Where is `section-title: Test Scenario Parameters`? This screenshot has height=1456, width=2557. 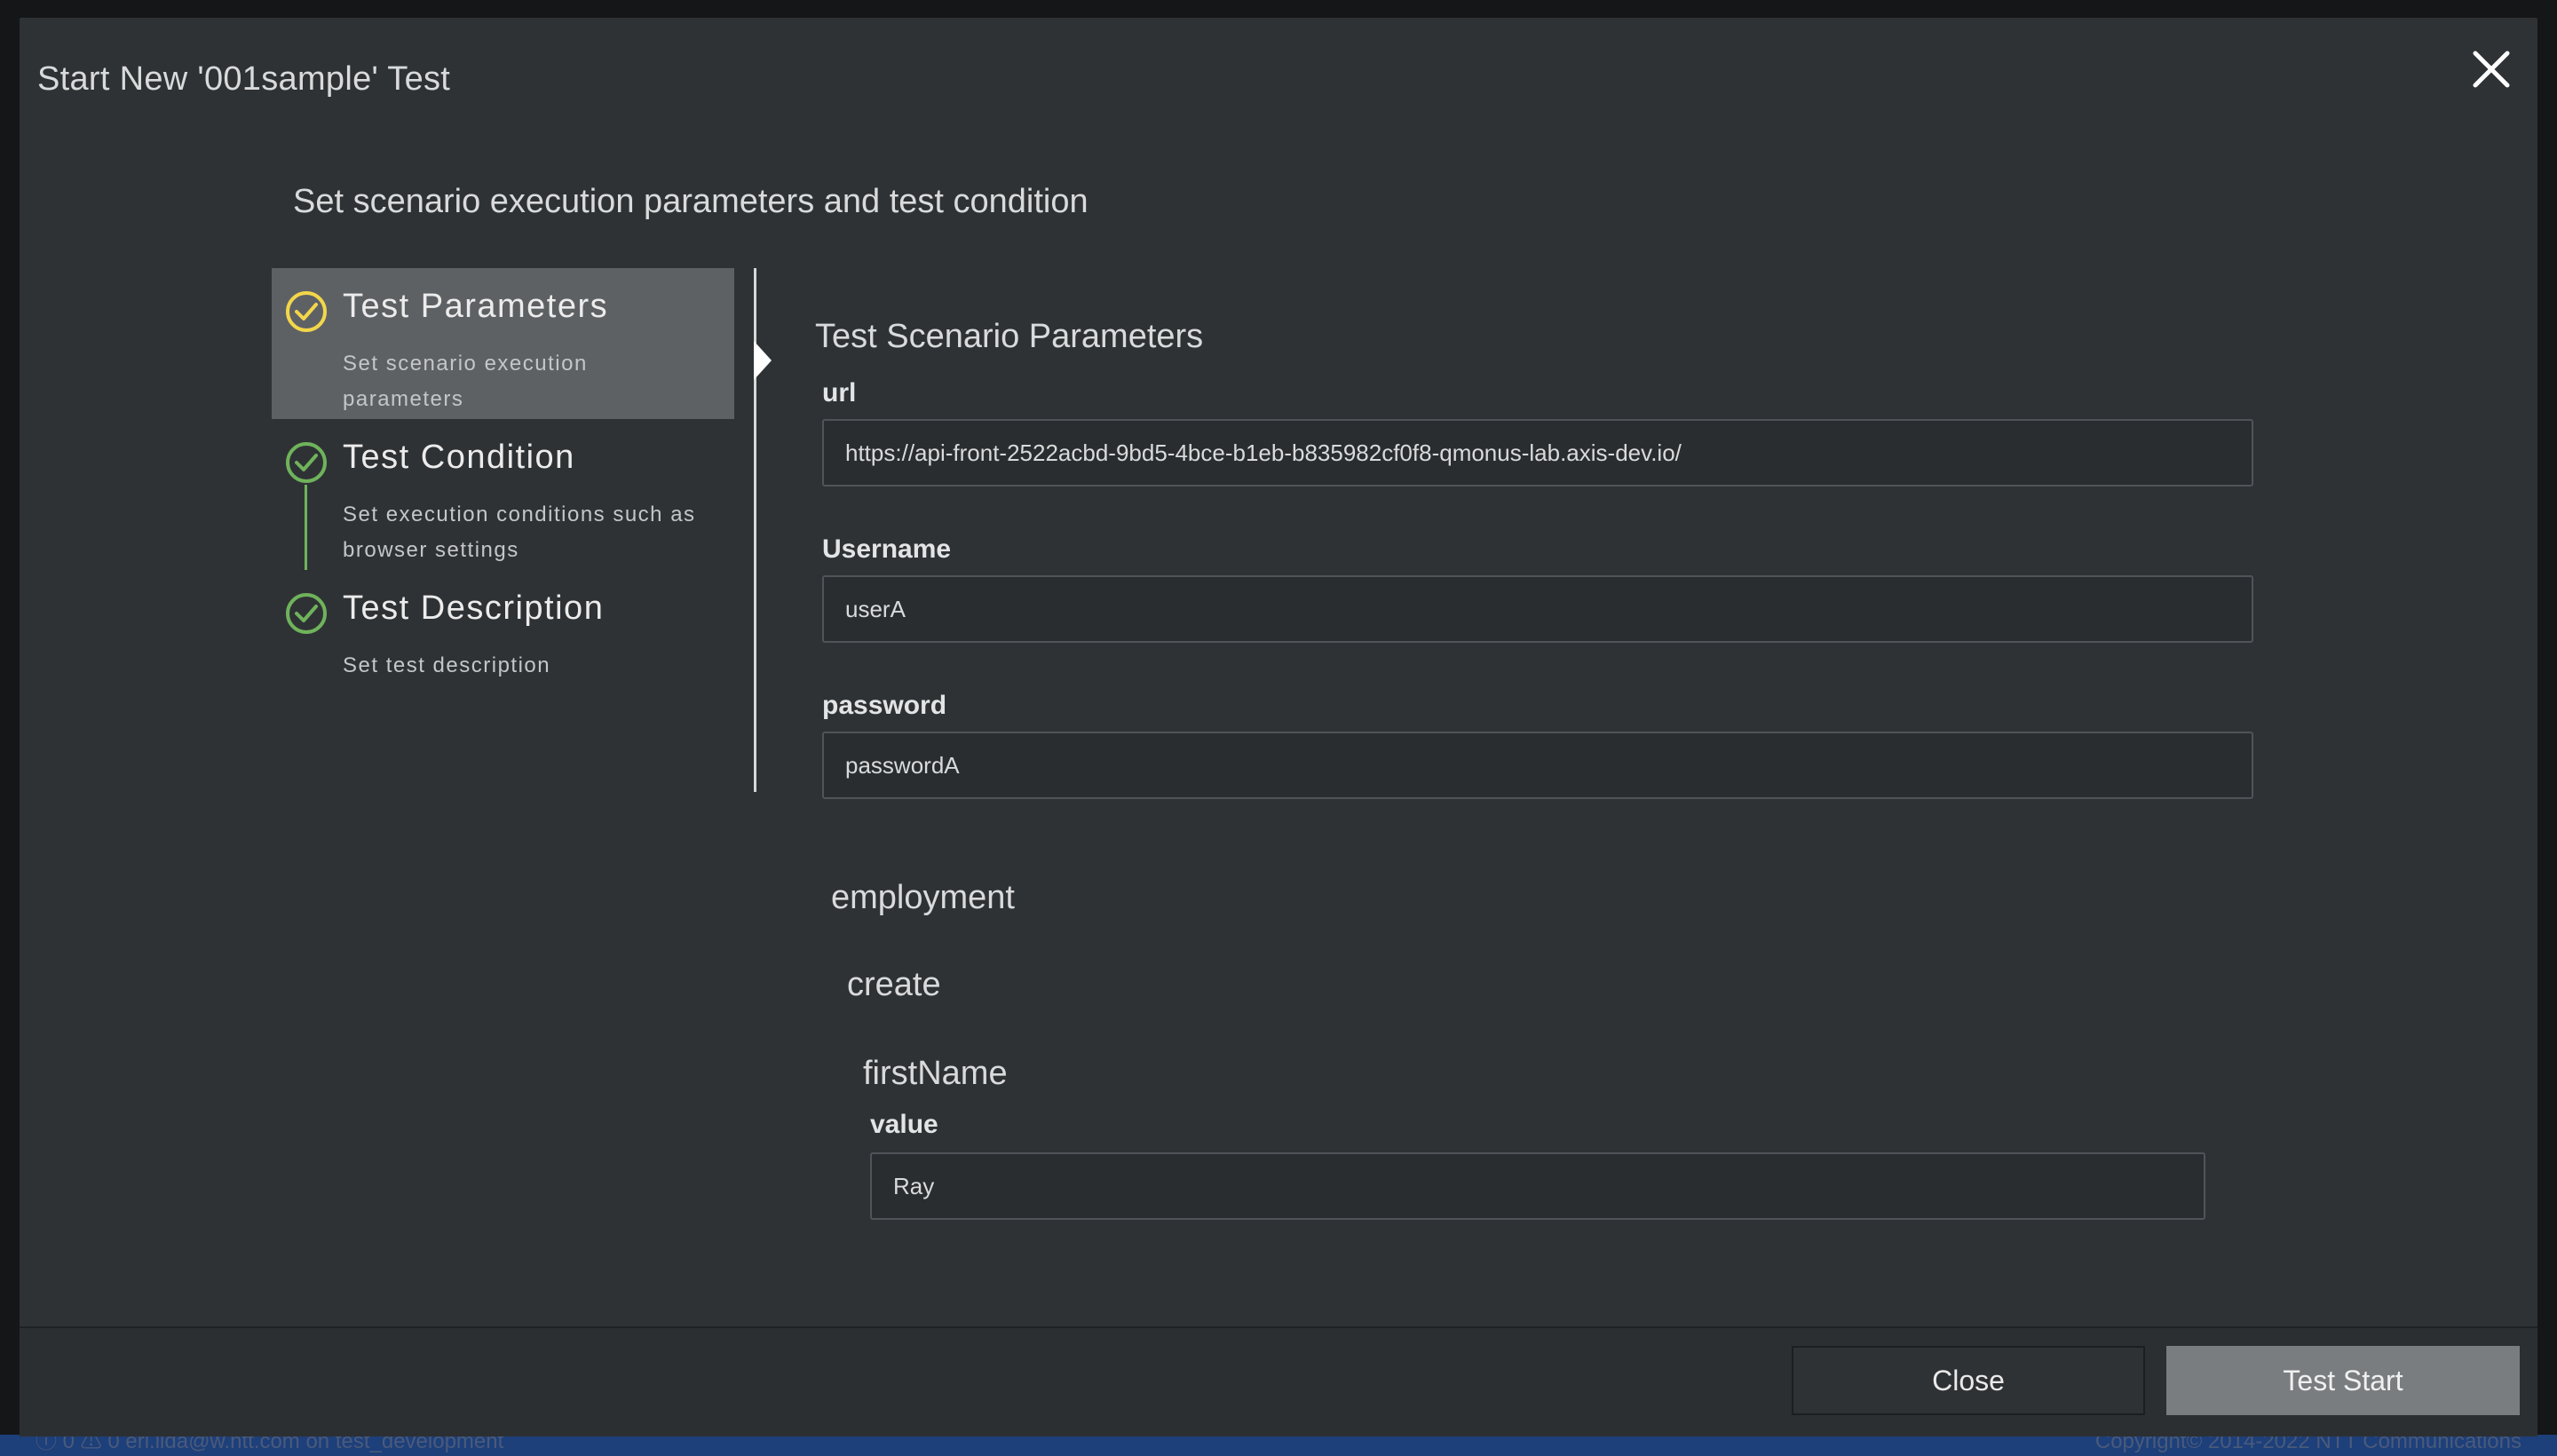
section-title: Test Scenario Parameters is located at coordinates (1009, 336).